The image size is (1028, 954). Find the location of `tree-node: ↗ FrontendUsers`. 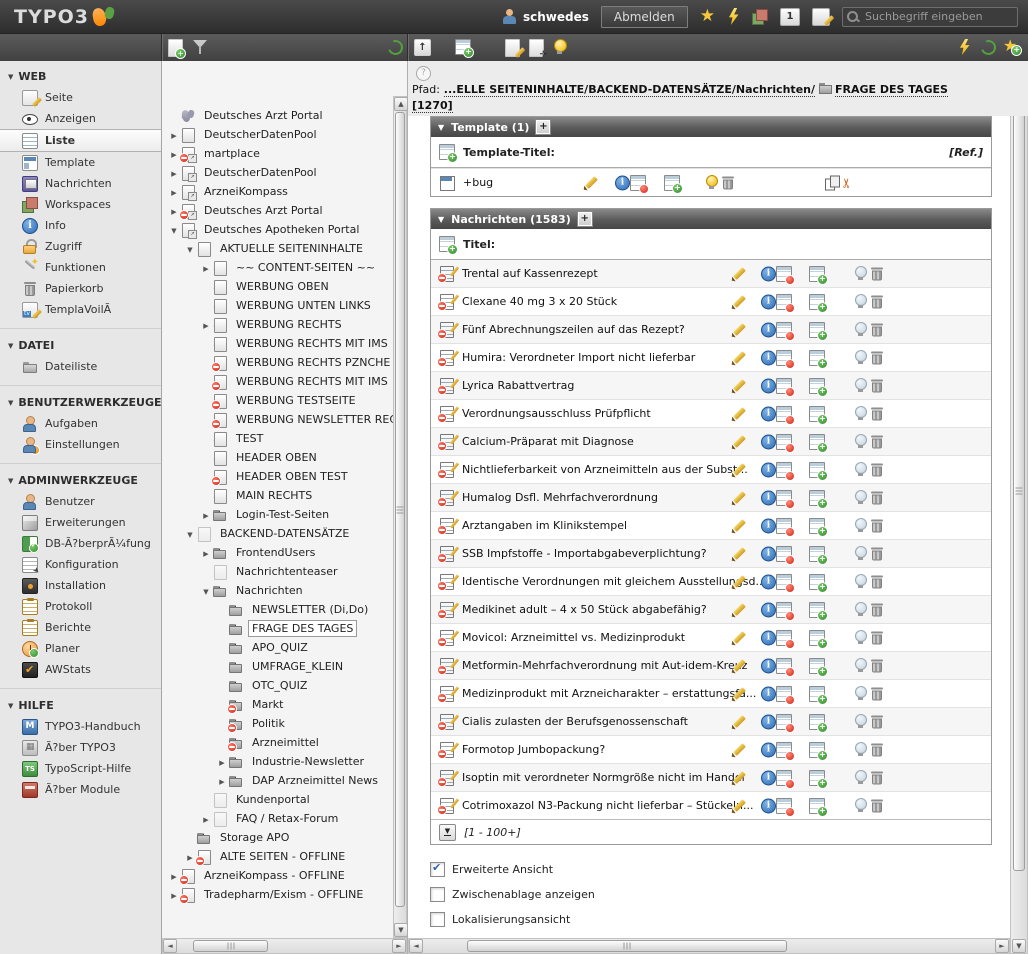

tree-node: ↗ FrontendUsers is located at coordinates (277, 552).